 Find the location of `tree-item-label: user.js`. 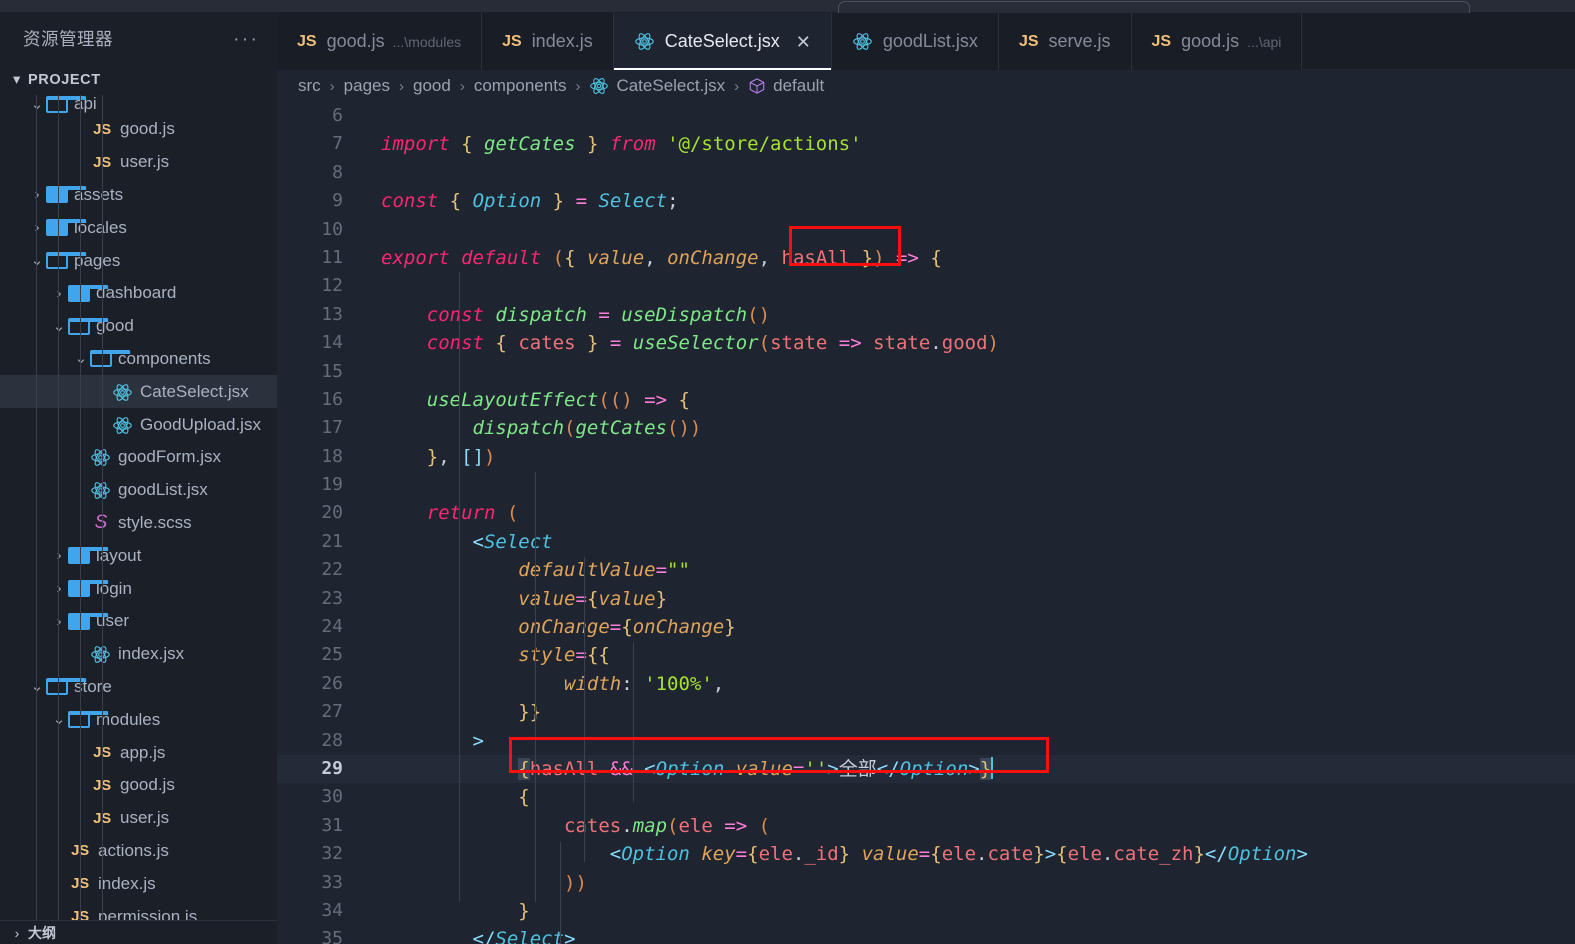

tree-item-label: user.js is located at coordinates (145, 818).